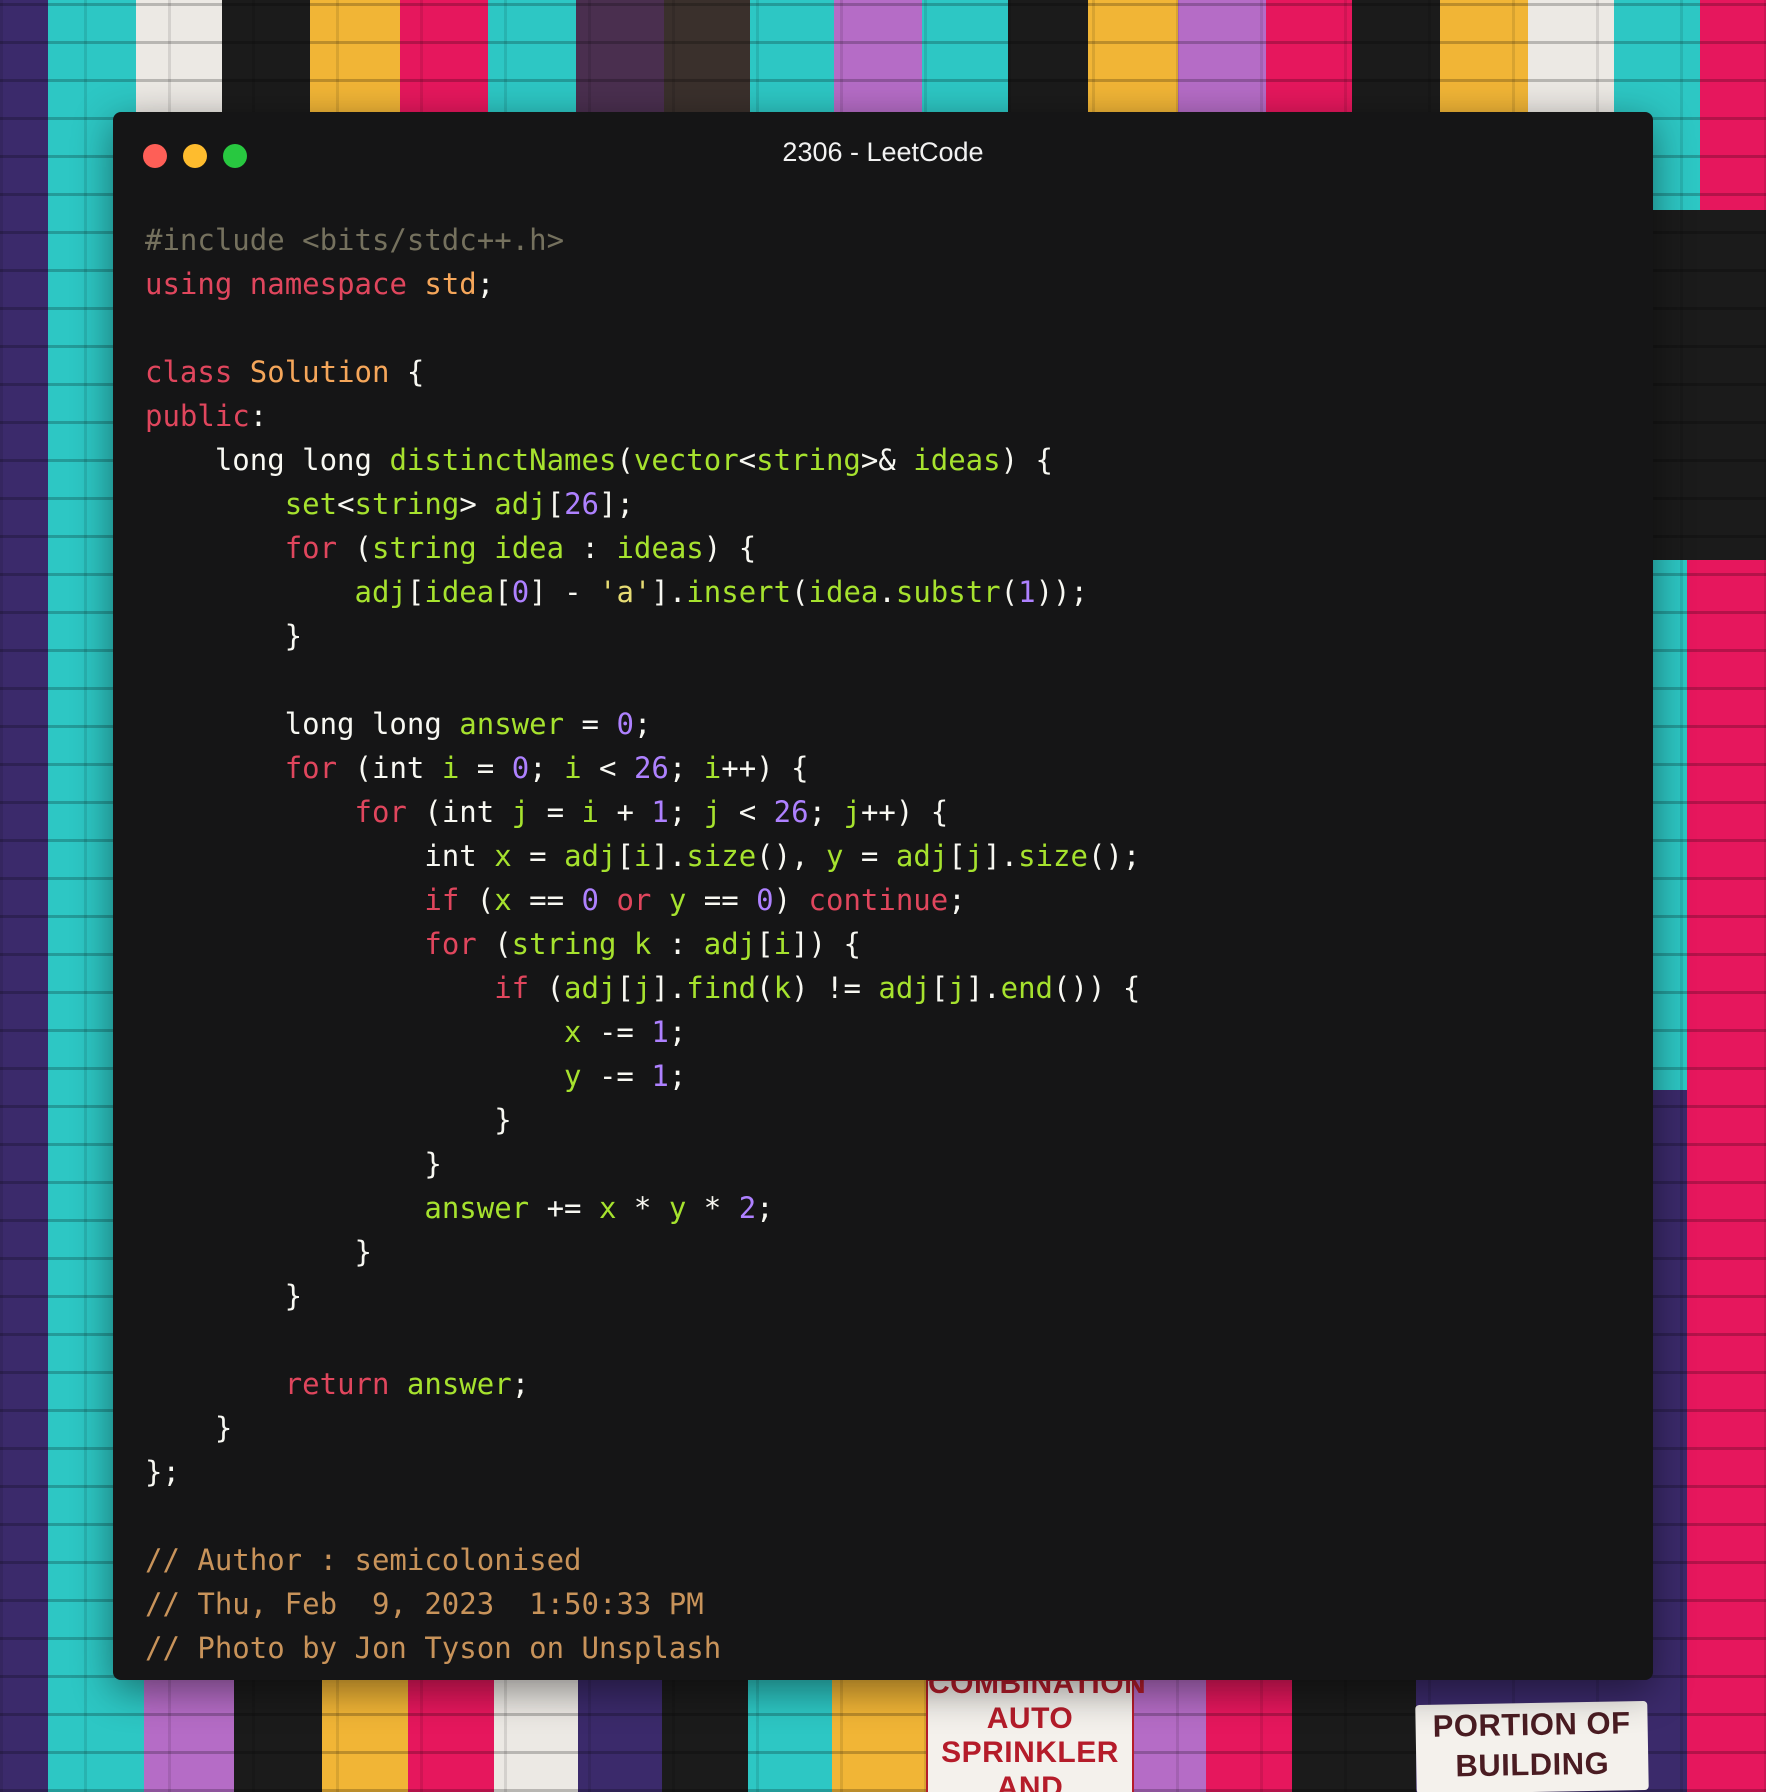 This screenshot has height=1792, width=1766. I want to click on sprinkler-sign: COMBINATION AUTO SPRINKLER AND STANDPIPE, so click(1036, 1729).